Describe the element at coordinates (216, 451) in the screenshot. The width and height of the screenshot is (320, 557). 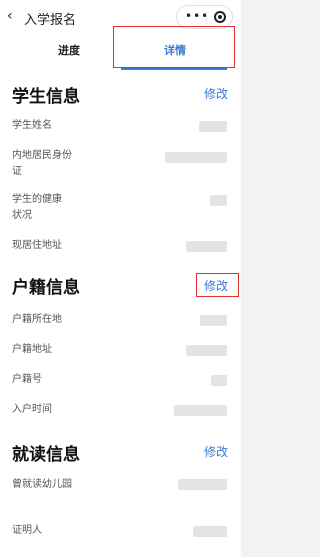
I see `edit-school-button: 修改` at that location.